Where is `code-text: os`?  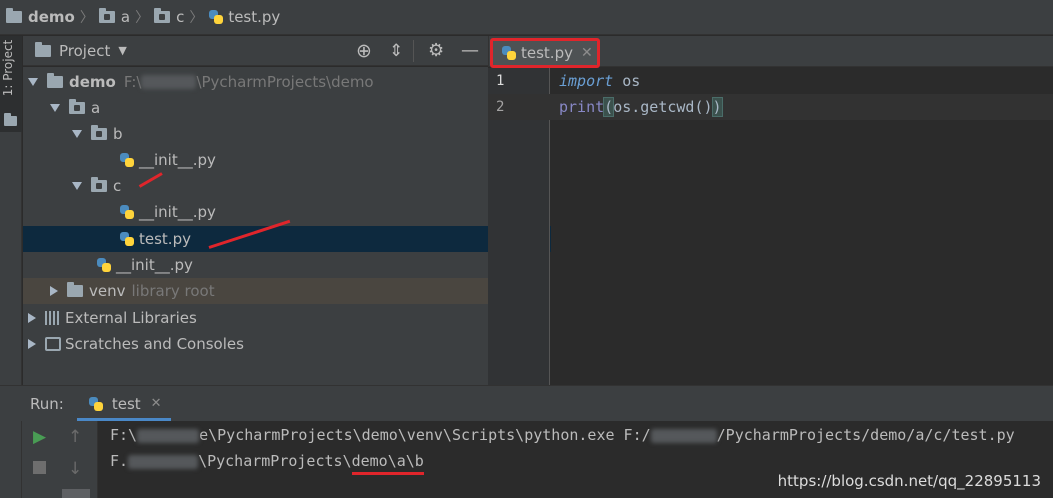
code-text: os is located at coordinates (627, 81).